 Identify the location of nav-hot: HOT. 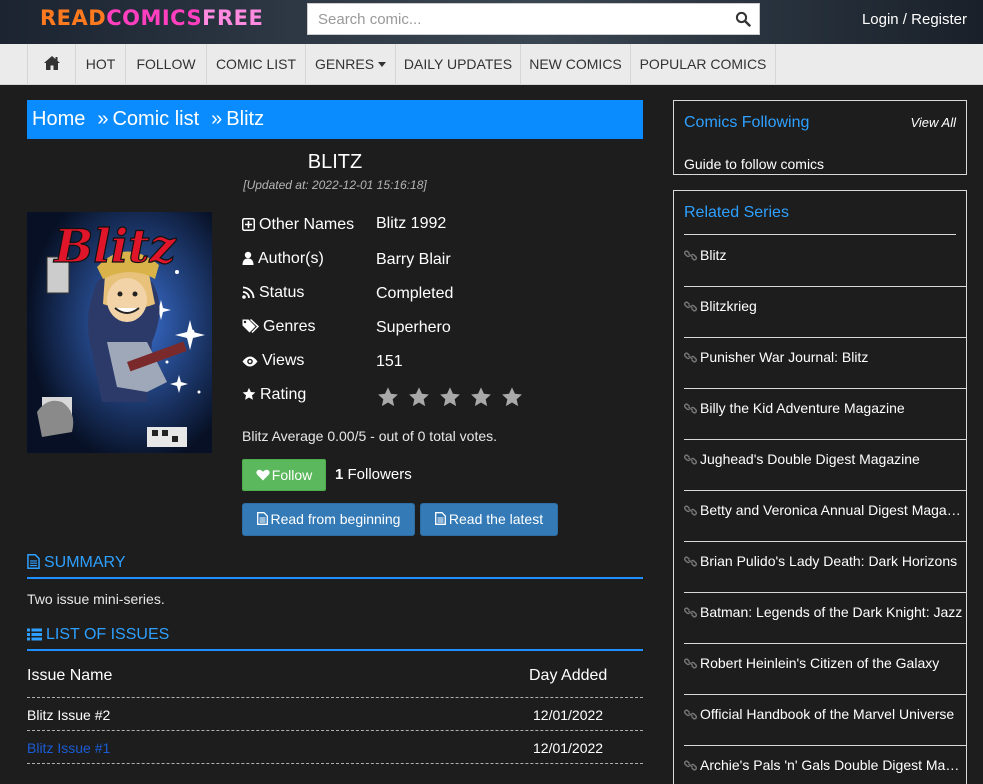
(101, 64).